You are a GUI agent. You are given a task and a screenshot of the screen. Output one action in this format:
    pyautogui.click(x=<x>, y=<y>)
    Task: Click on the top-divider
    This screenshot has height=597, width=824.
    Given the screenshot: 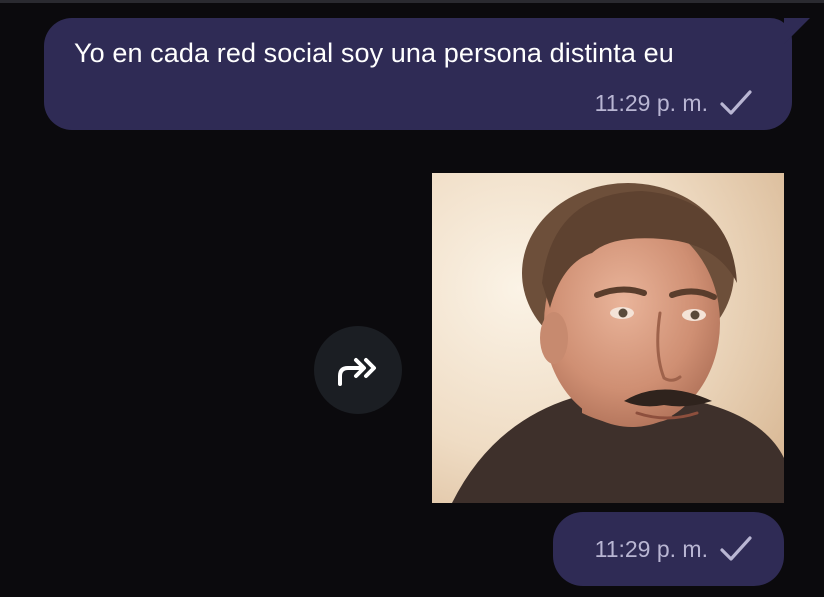 What is the action you would take?
    pyautogui.click(x=412, y=1)
    